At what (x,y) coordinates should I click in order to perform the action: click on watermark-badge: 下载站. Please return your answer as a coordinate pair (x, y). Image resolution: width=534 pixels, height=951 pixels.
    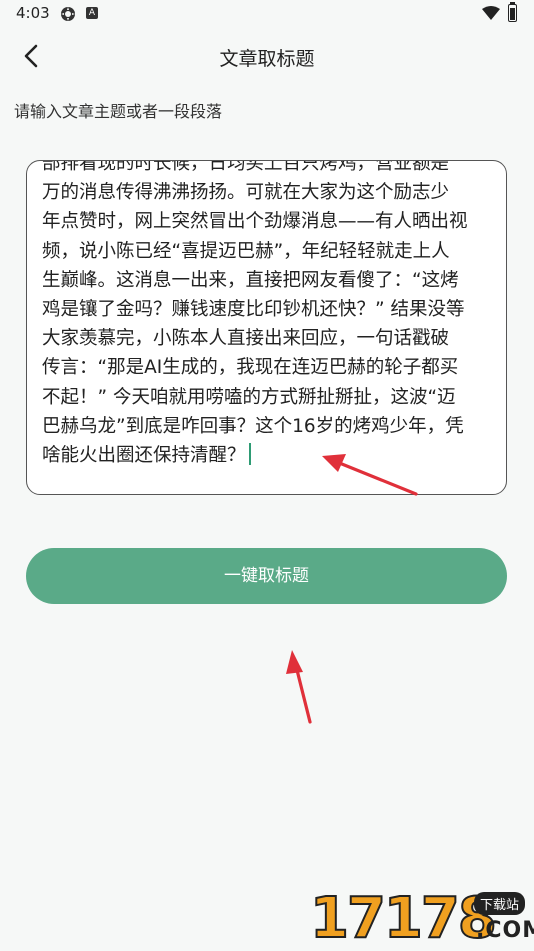
    Looking at the image, I should click on (500, 903).